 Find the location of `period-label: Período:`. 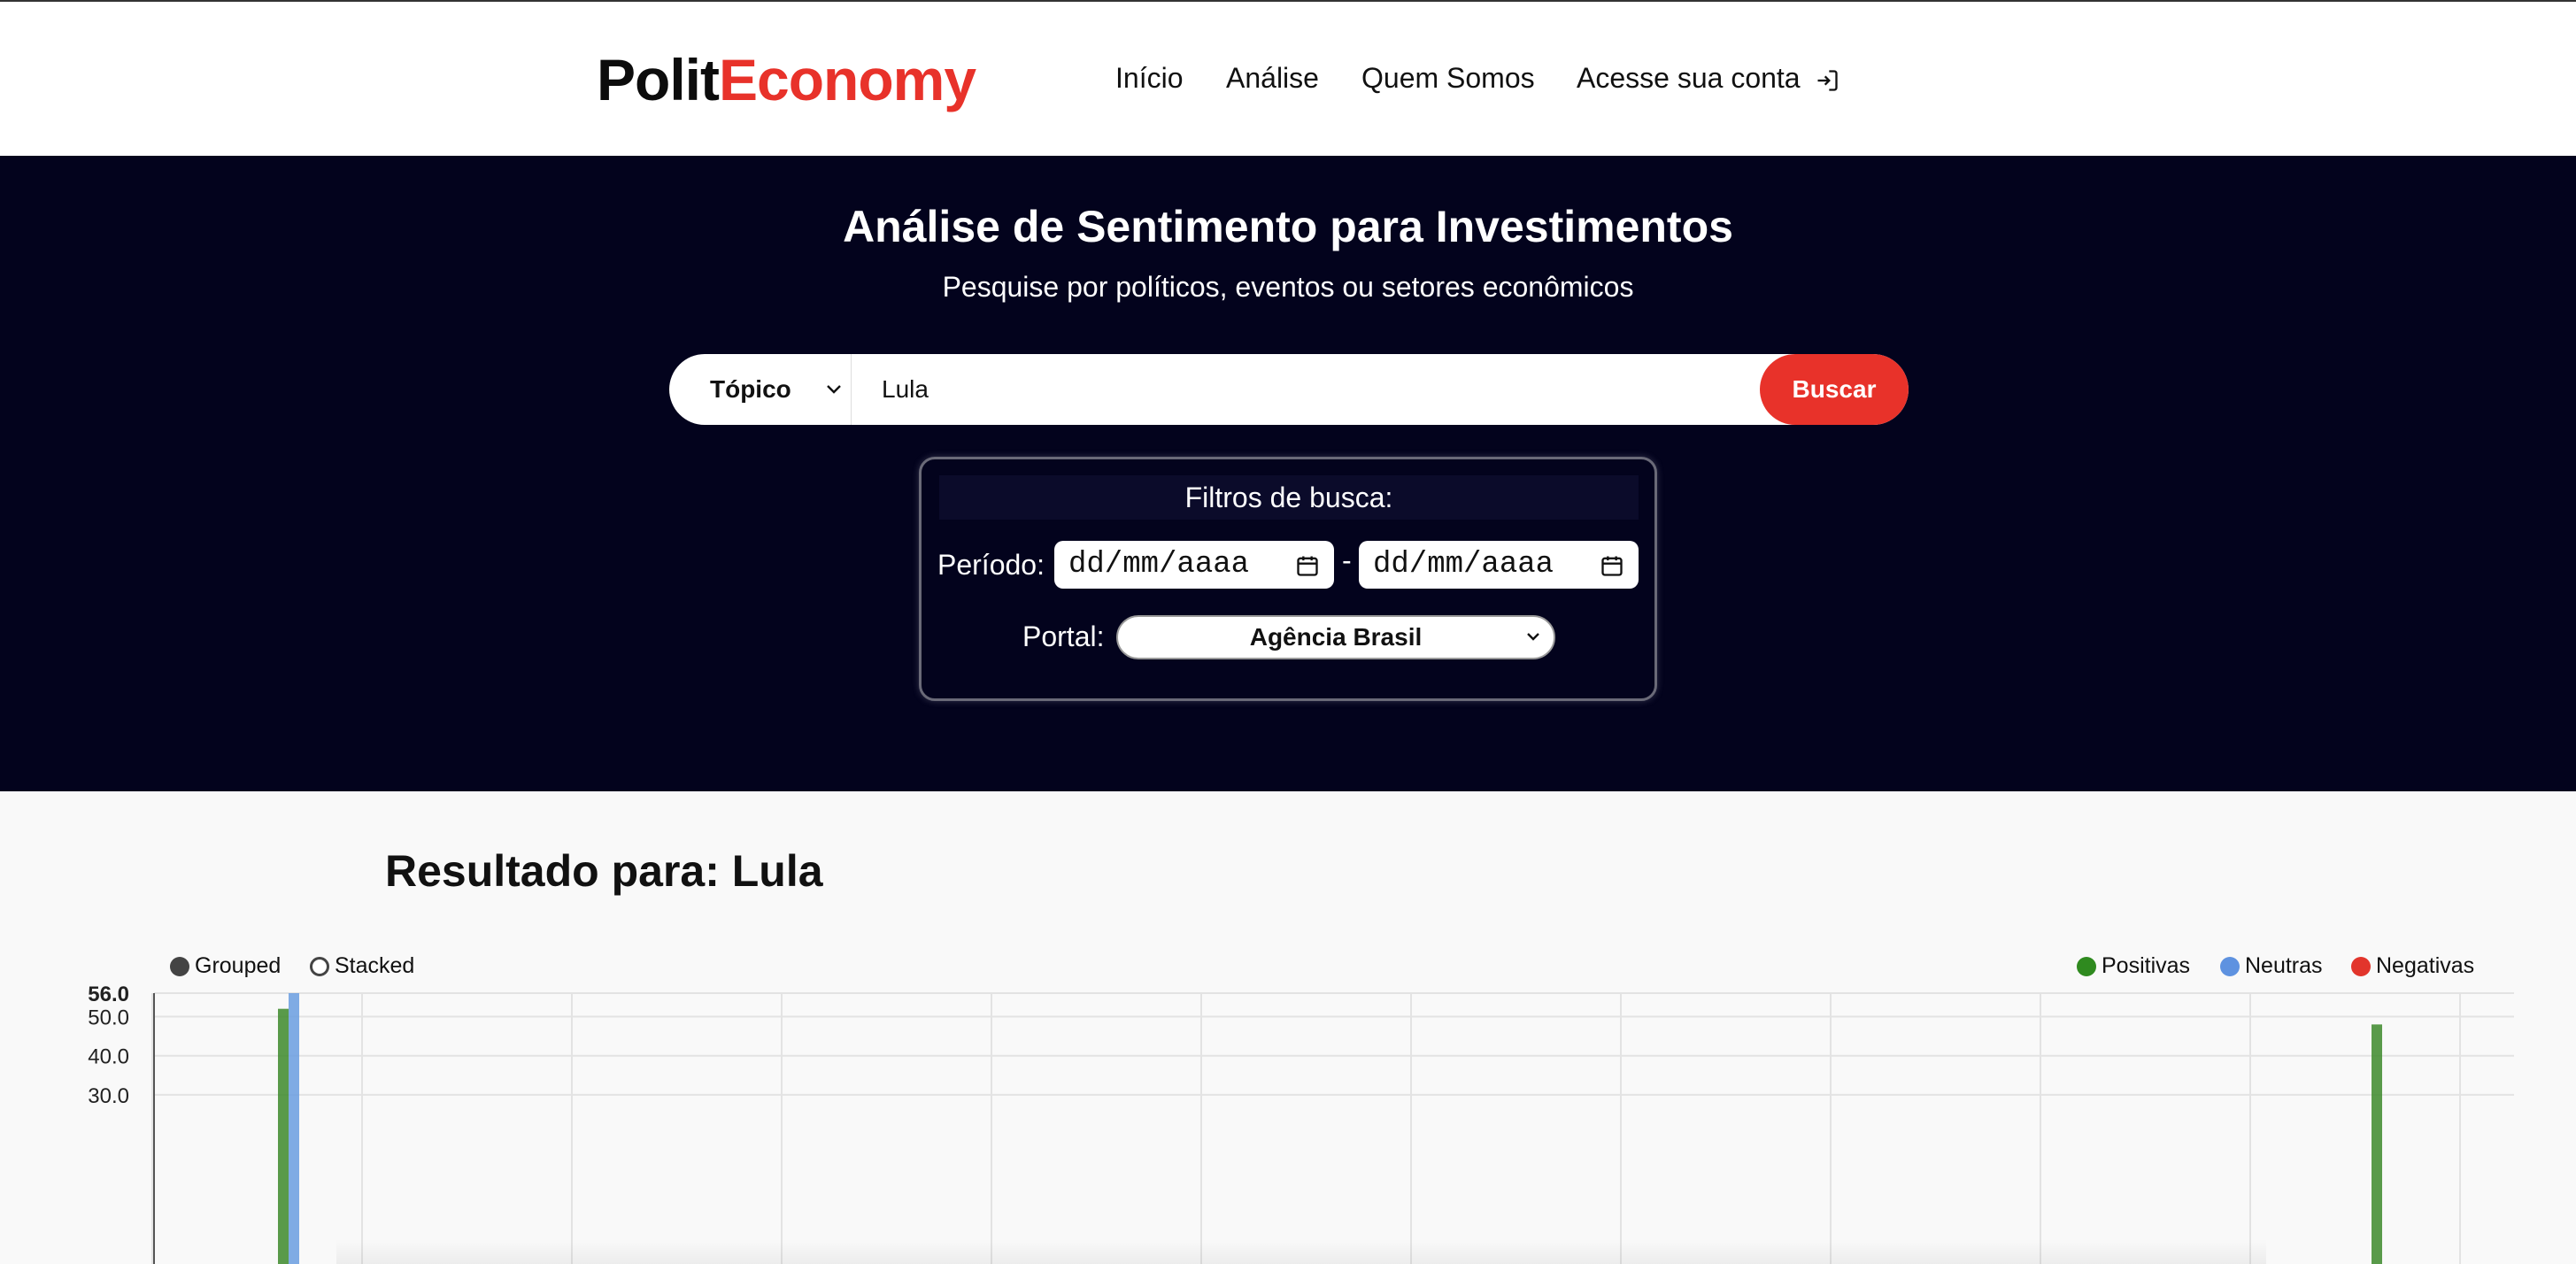

period-label: Período: is located at coordinates (991, 565).